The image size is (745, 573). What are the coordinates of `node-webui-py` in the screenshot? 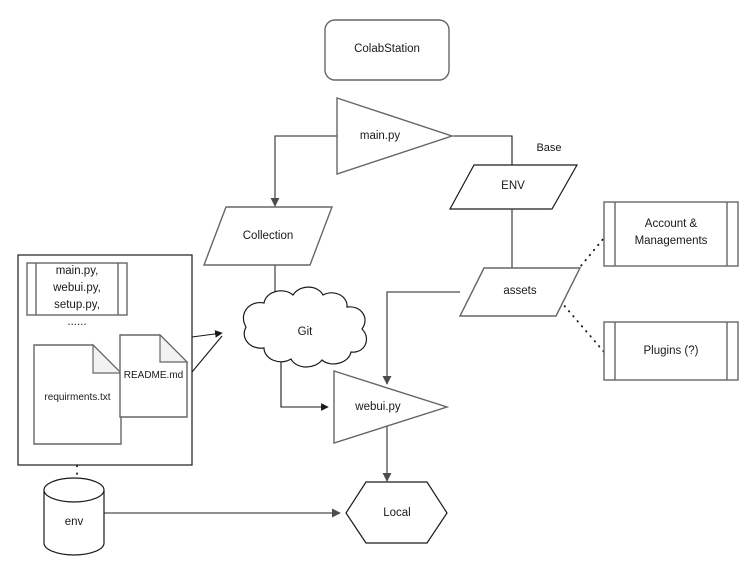 It's located at (391, 407).